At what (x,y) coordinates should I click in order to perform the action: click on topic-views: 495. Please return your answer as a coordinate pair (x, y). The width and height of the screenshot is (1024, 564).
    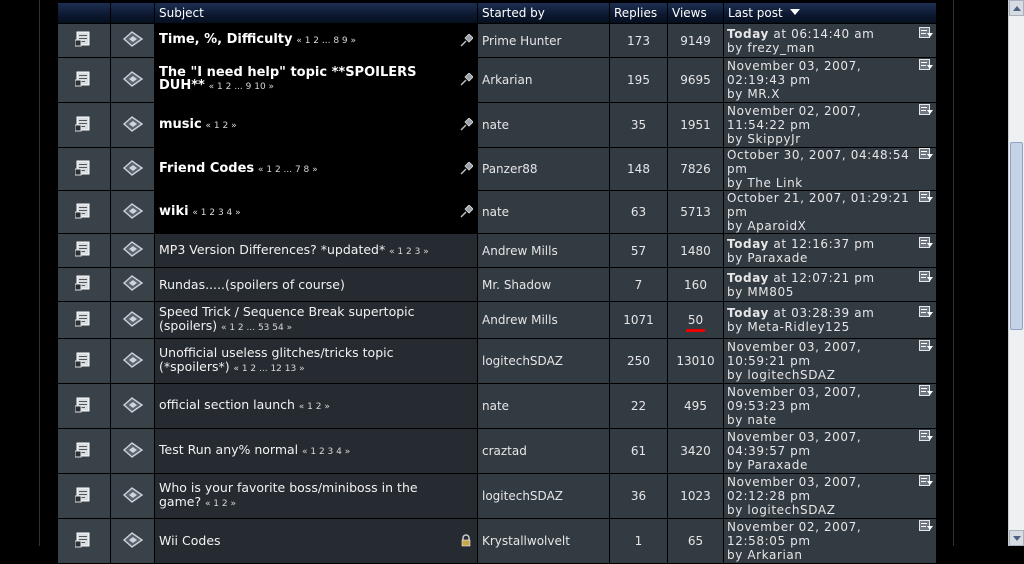
    Looking at the image, I should click on (695, 406).